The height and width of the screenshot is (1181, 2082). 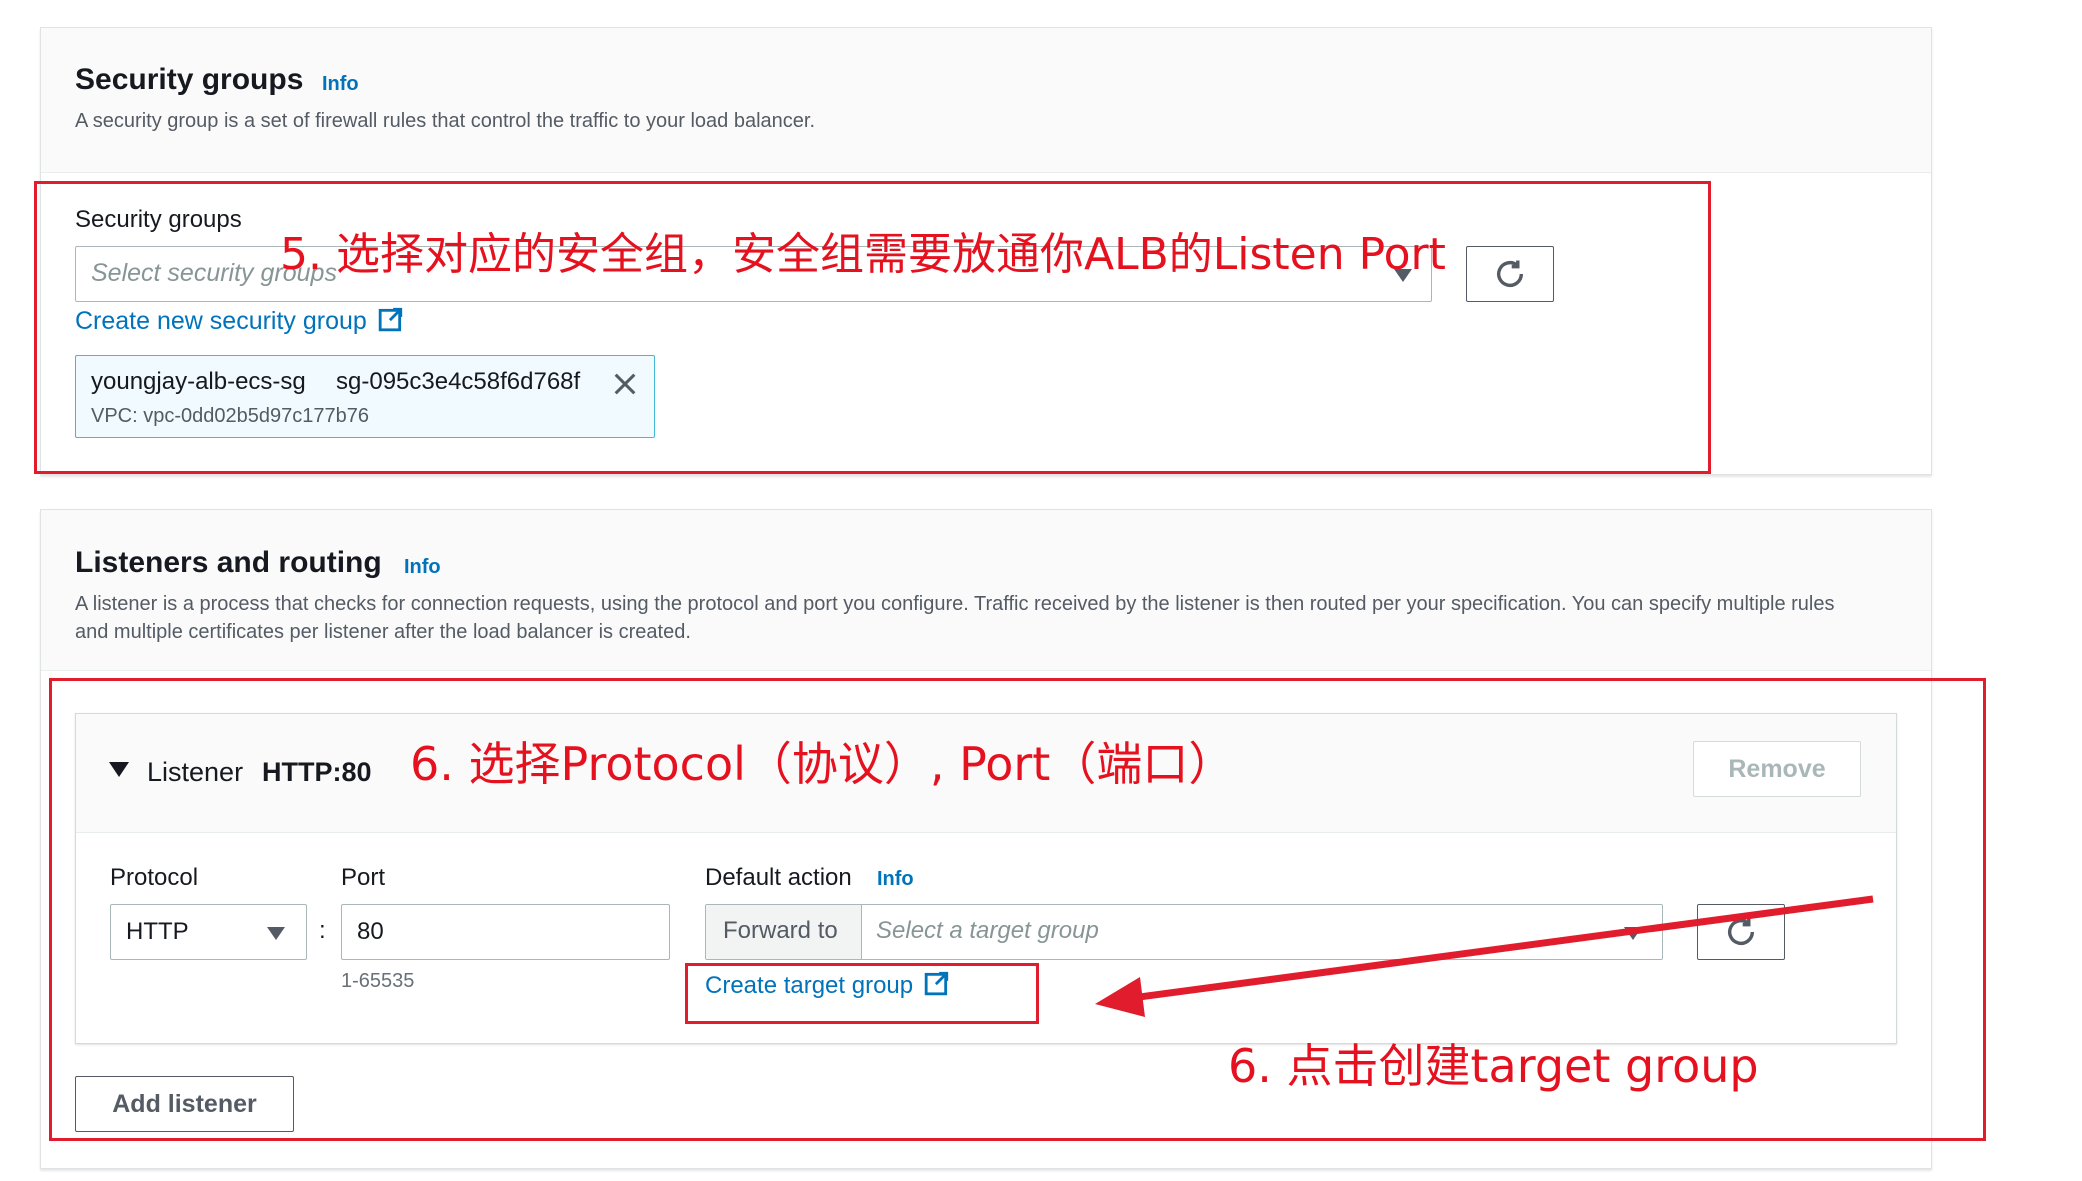 What do you see at coordinates (189, 79) in the screenshot?
I see `security-groups-title: Security groups` at bounding box center [189, 79].